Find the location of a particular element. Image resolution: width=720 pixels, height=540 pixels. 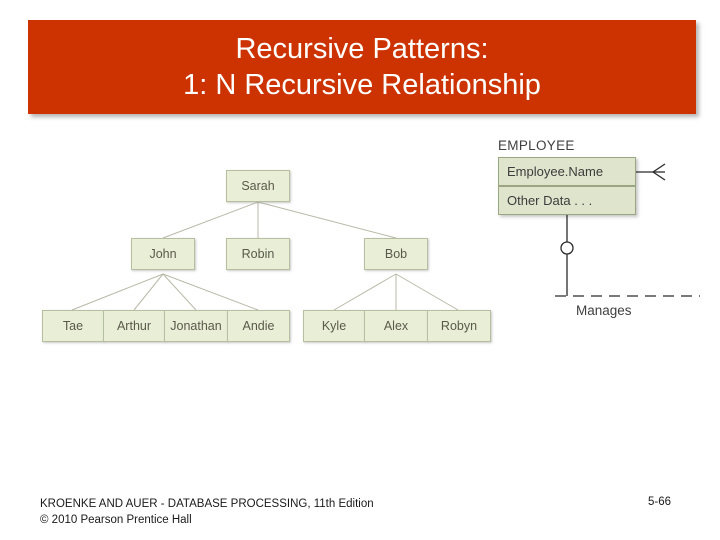

tree-node: Robyn is located at coordinates (459, 326).